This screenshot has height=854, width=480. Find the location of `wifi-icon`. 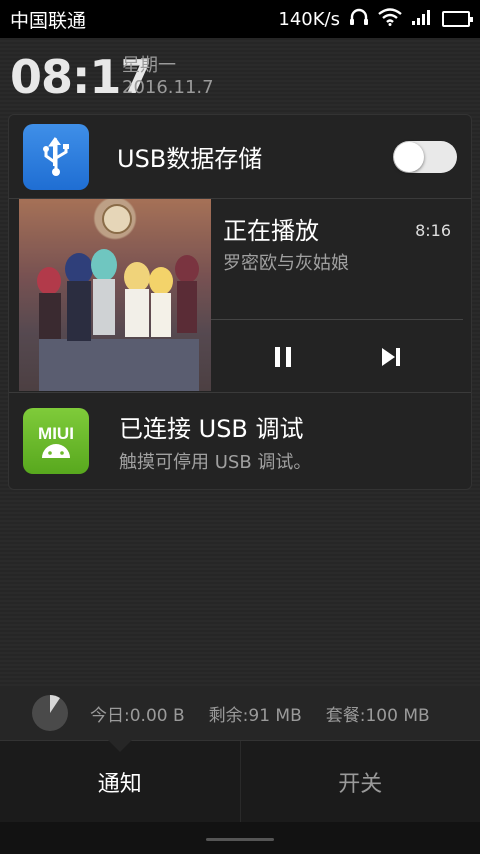

wifi-icon is located at coordinates (390, 19).